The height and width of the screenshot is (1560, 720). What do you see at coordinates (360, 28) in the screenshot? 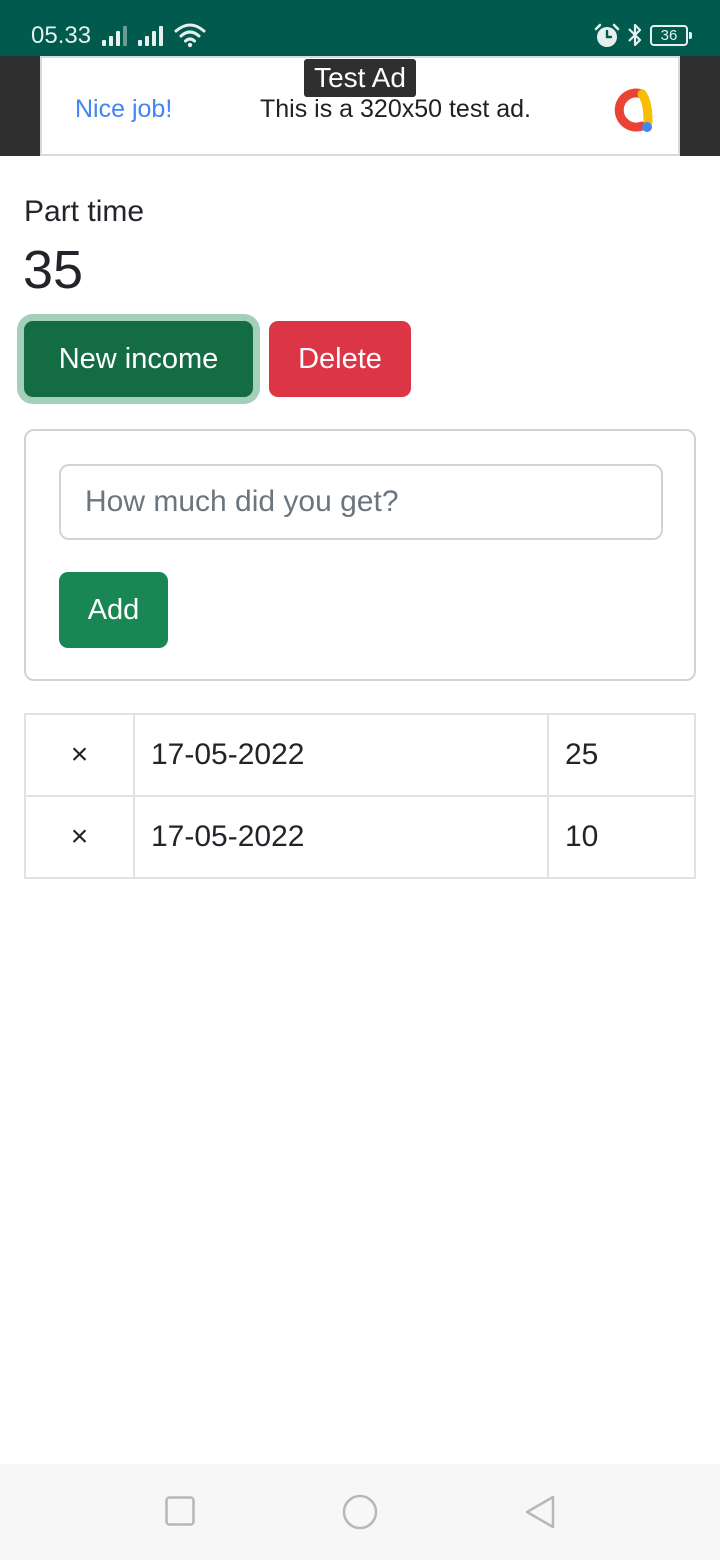
I see `status-bar: 05.33 36` at bounding box center [360, 28].